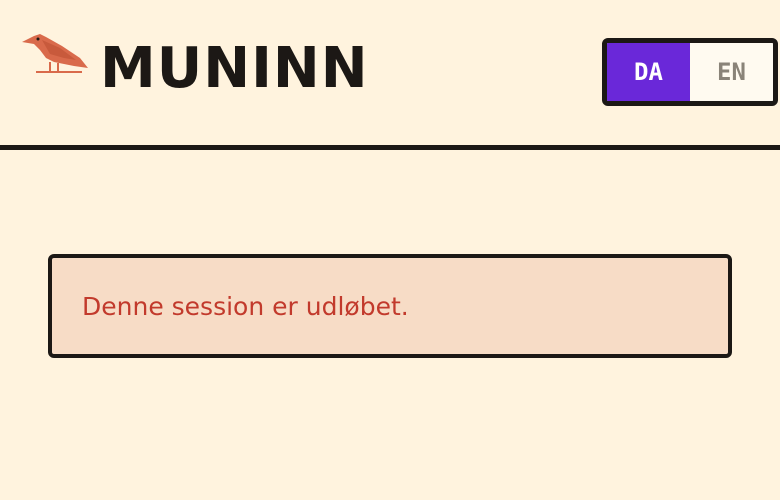  What do you see at coordinates (731, 72) in the screenshot?
I see `lang-en-button: EN` at bounding box center [731, 72].